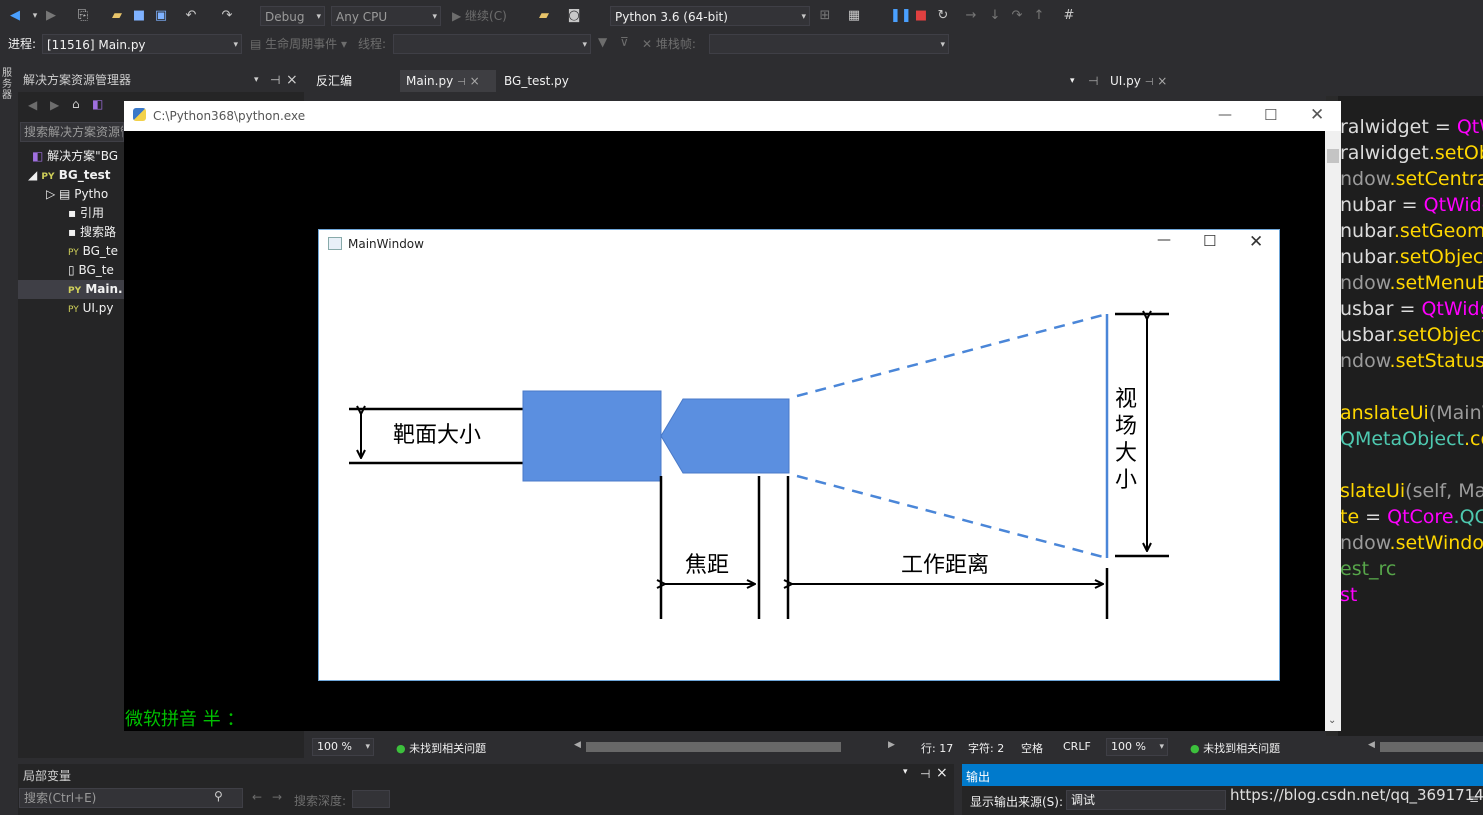  Describe the element at coordinates (191, 16) in the screenshot. I see `undo-icon: ↶` at that location.